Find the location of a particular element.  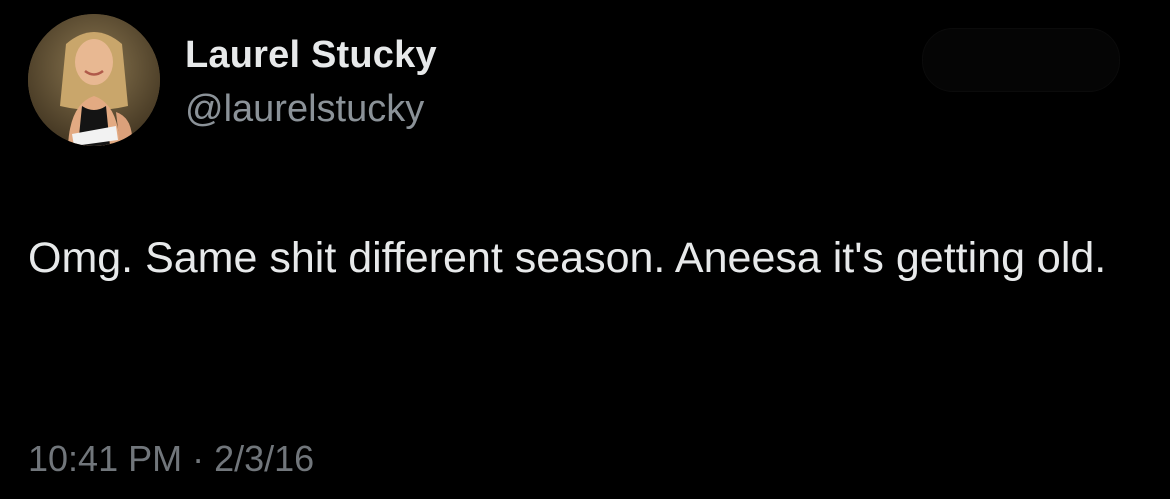

avatar-photo-icon is located at coordinates (94, 80).